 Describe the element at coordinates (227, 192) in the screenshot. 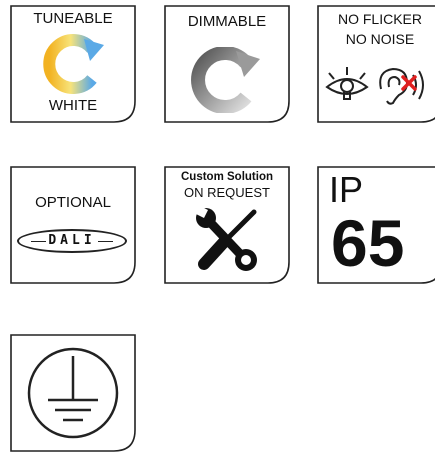

I see `on-request-label: ON REQUEST` at that location.